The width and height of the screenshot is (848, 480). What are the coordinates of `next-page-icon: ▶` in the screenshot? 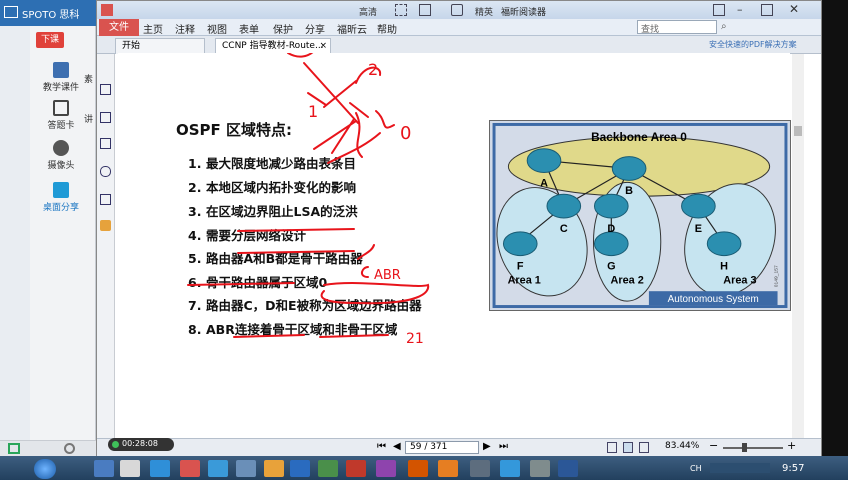 It's located at (487, 446).